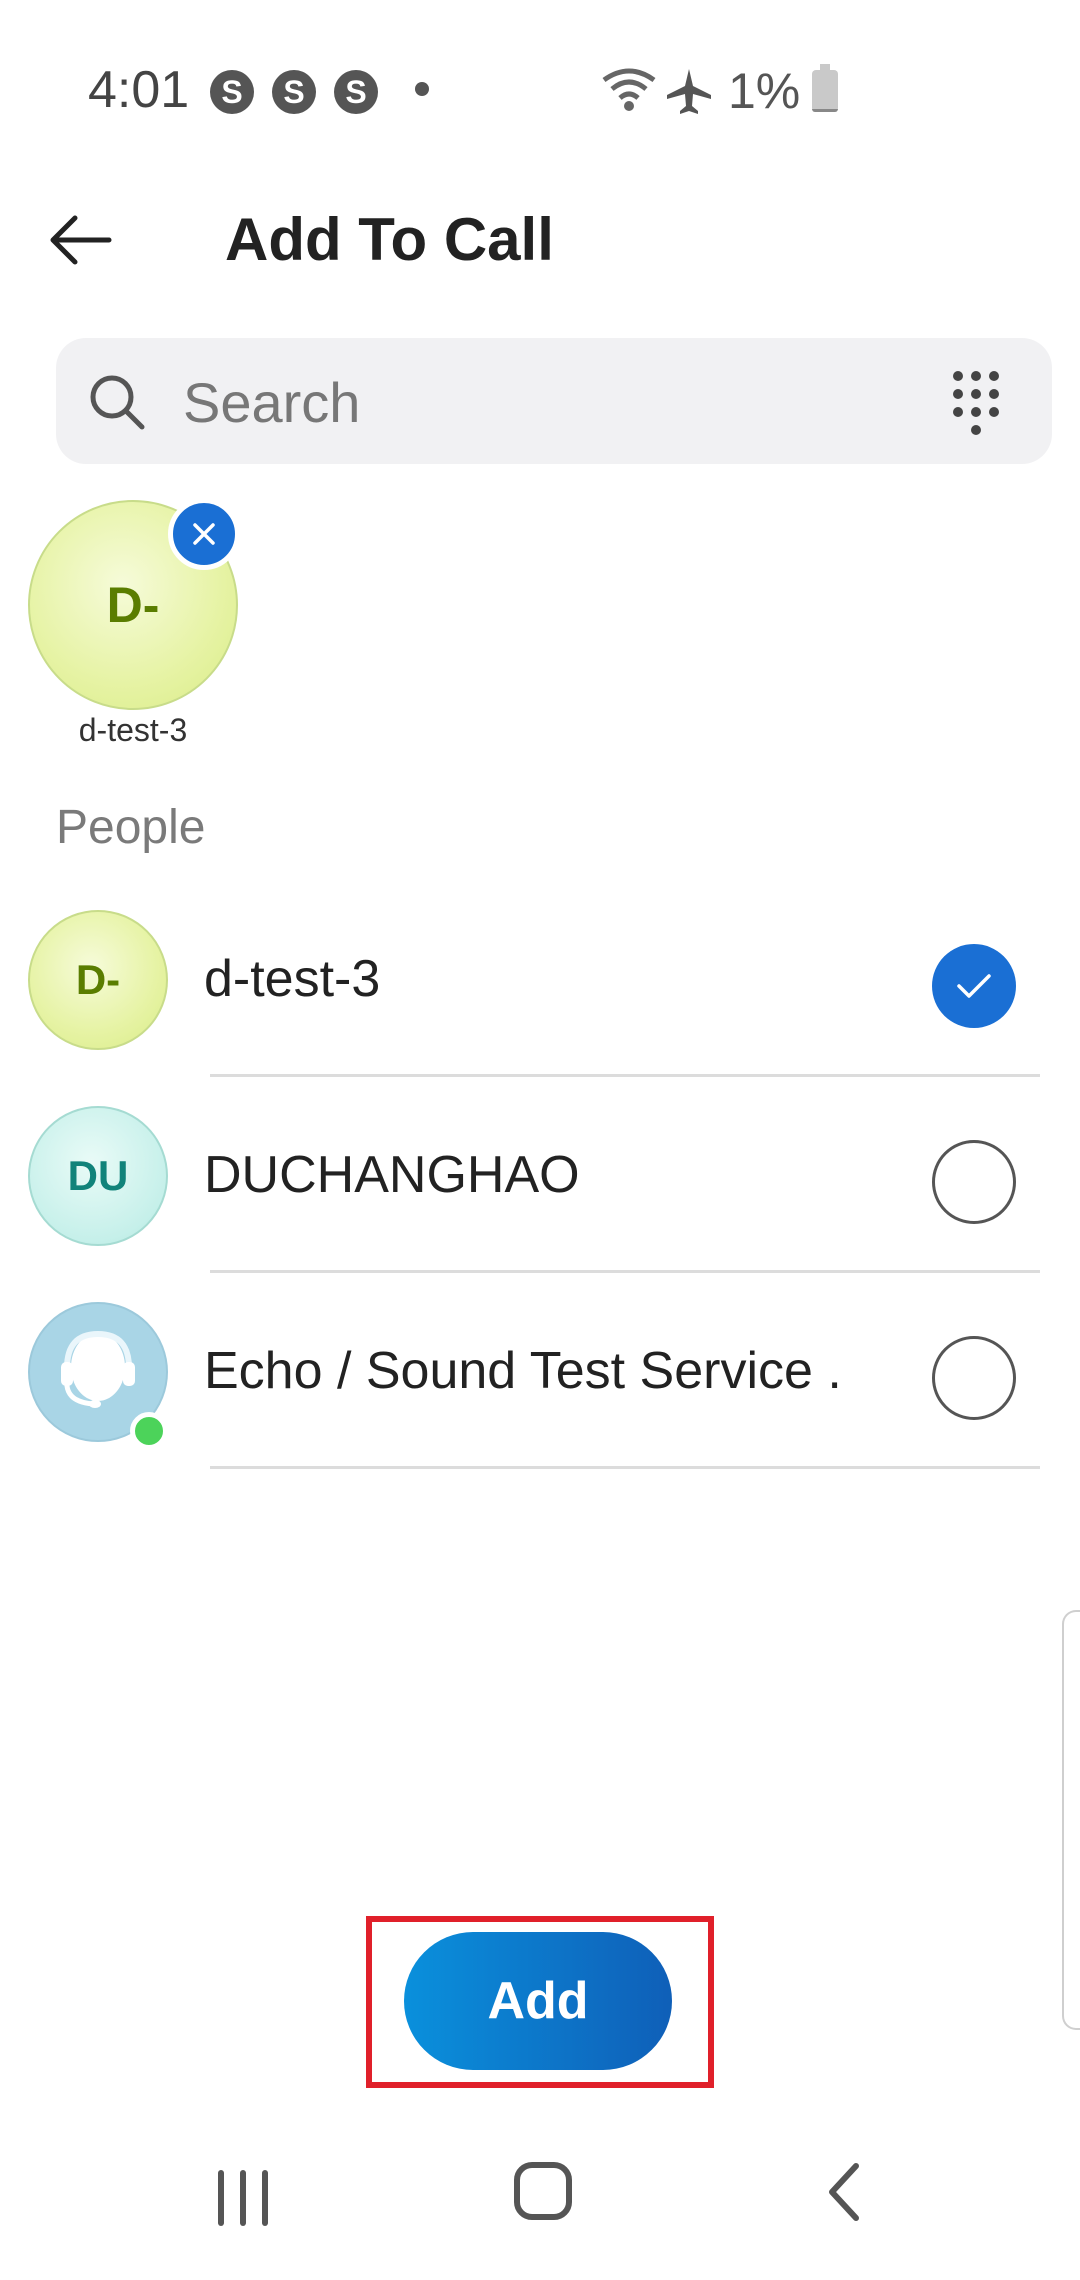 Image resolution: width=1080 pixels, height=2280 pixels. I want to click on checkmark-icon, so click(974, 986).